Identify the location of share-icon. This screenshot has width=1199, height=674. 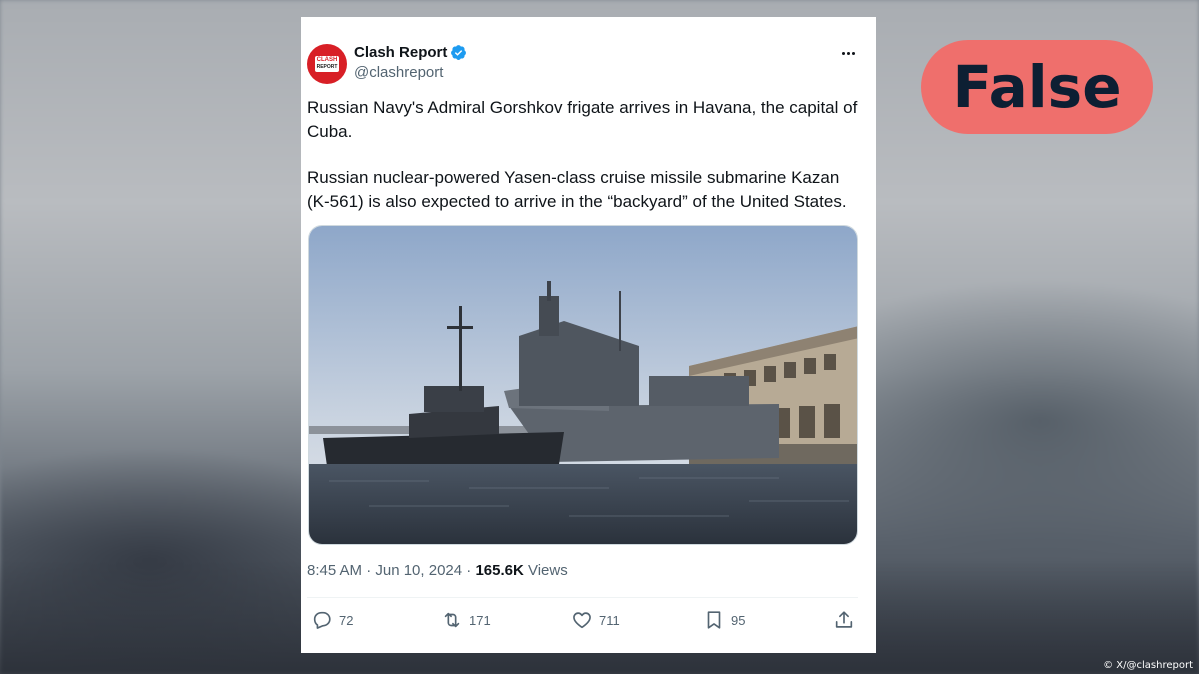
(844, 619).